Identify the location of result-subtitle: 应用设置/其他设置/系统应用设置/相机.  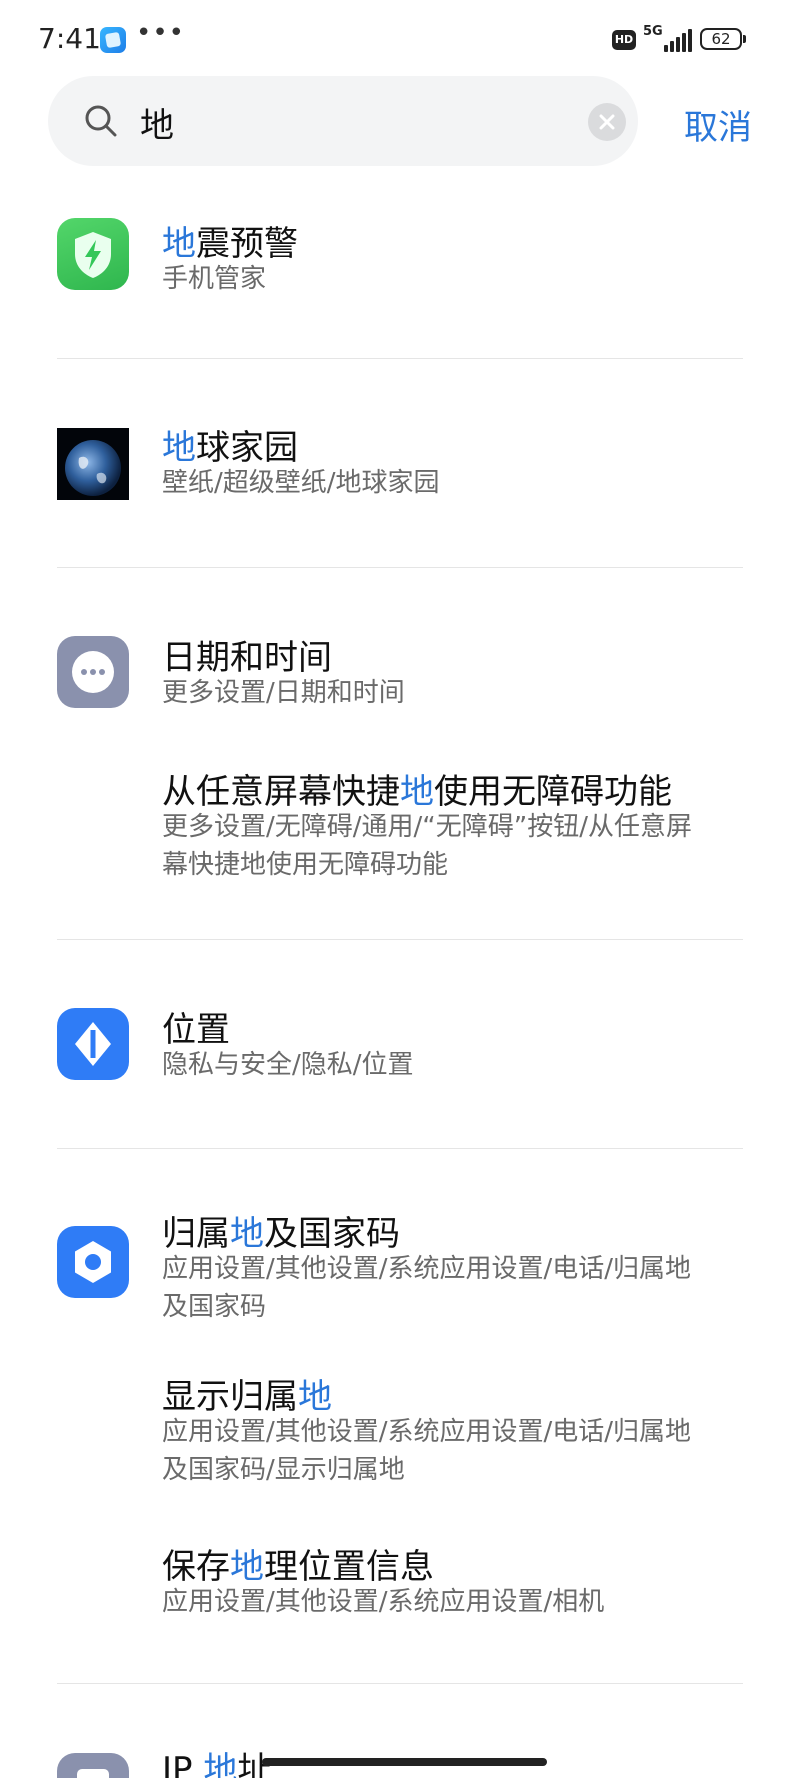
(383, 1602).